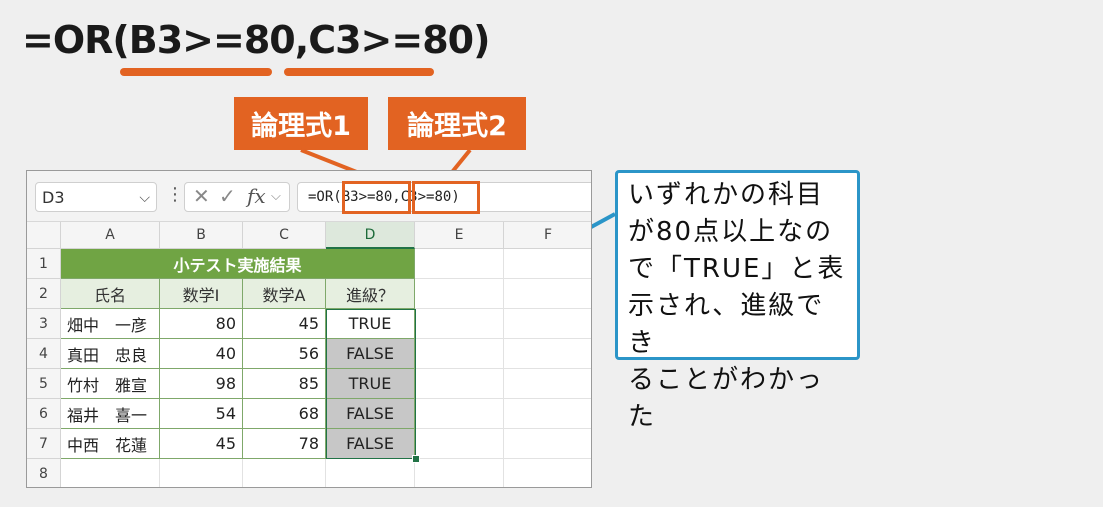 This screenshot has width=1103, height=507. I want to click on cell-f4, so click(547, 354).